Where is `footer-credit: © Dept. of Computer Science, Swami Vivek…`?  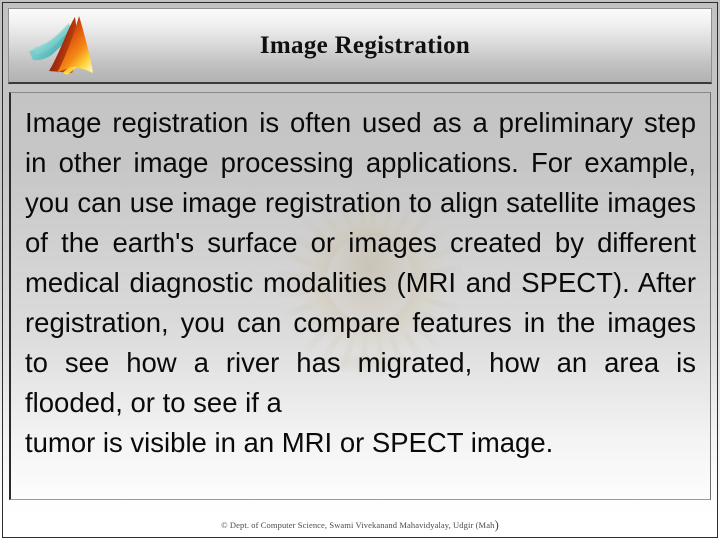
footer-credit: © Dept. of Computer Science, Swami Vivek… is located at coordinates (360, 525).